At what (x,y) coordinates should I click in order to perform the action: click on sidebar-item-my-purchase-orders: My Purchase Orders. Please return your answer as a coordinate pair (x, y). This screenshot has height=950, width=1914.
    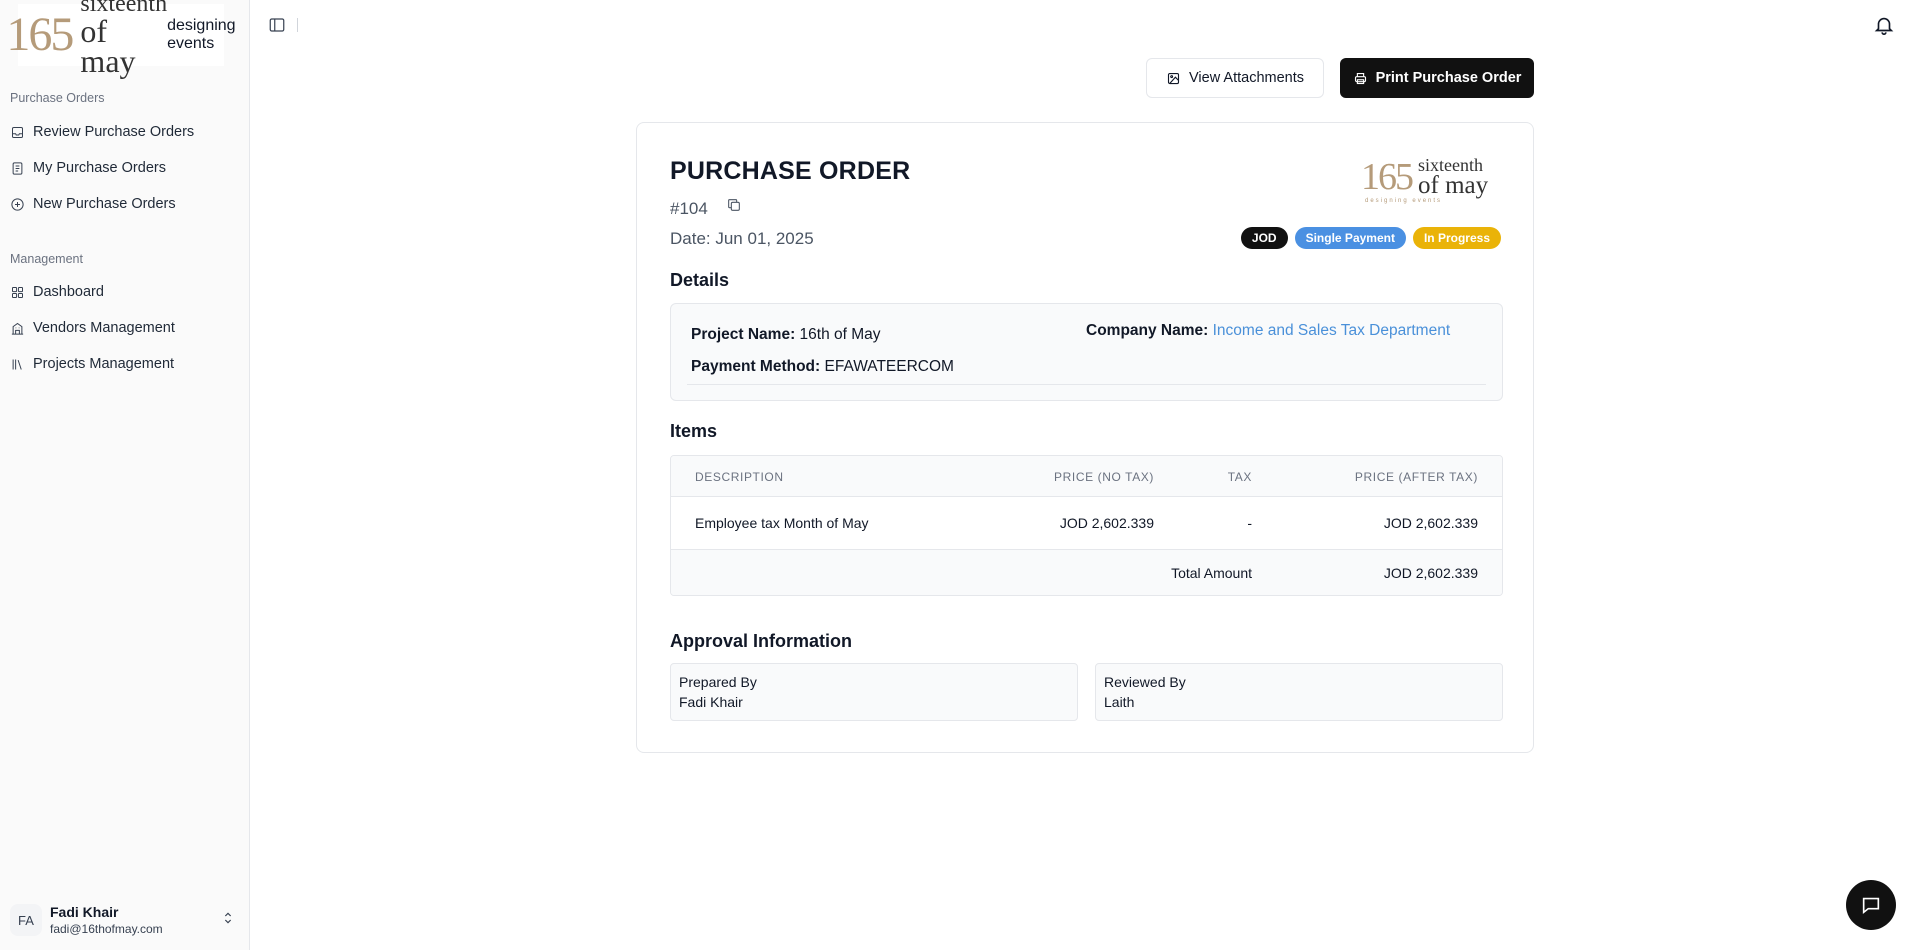
    Looking at the image, I should click on (88, 168).